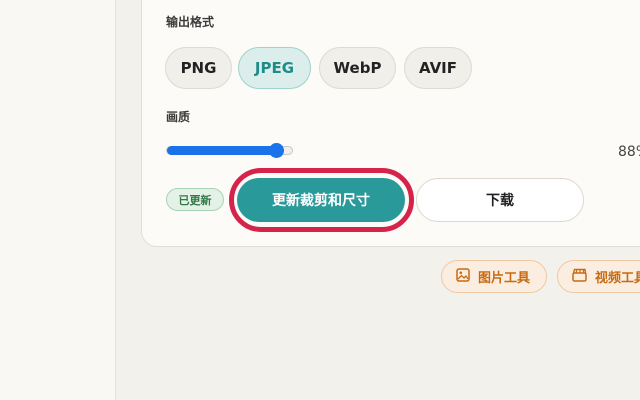 The height and width of the screenshot is (400, 640). Describe the element at coordinates (276, 150) in the screenshot. I see `quality-slider-thumb` at that location.